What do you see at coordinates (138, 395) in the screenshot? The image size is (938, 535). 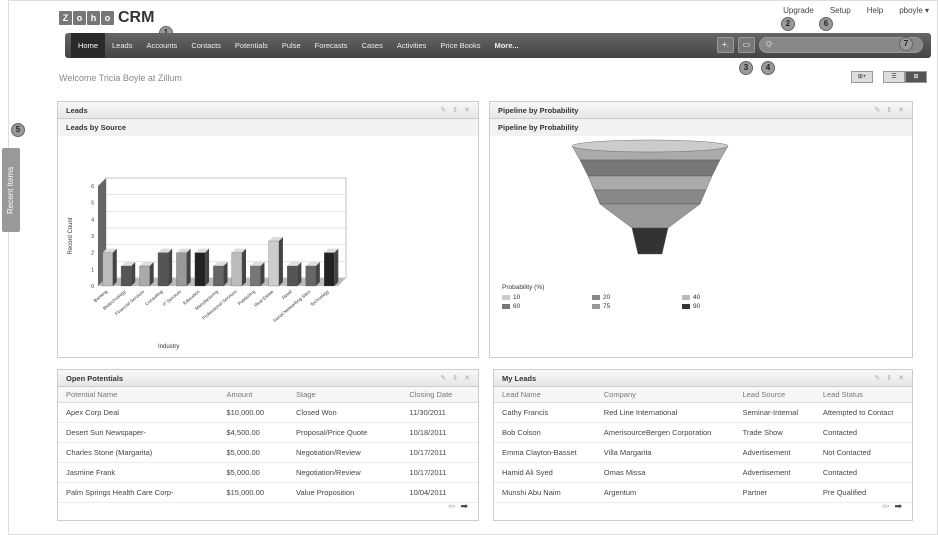 I see `column-header: Potential Name` at bounding box center [138, 395].